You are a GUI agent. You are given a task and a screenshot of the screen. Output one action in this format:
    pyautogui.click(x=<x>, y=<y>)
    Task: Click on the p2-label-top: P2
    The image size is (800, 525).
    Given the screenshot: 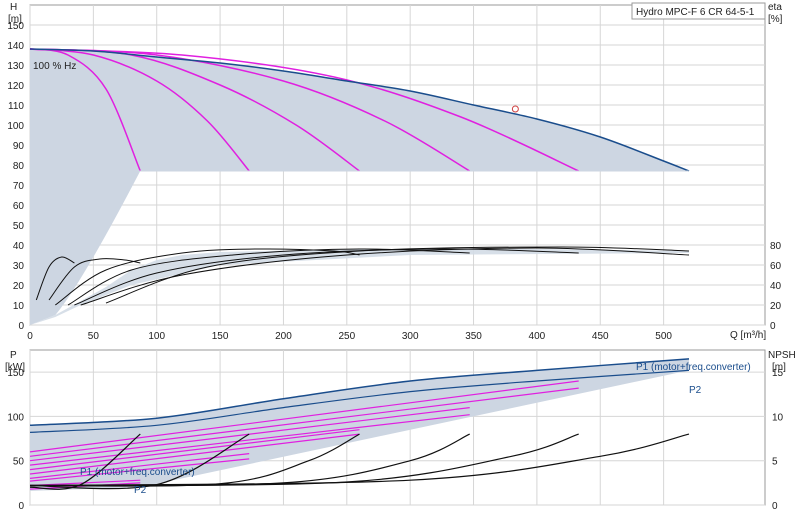 What is the action you would take?
    pyautogui.click(x=695, y=390)
    